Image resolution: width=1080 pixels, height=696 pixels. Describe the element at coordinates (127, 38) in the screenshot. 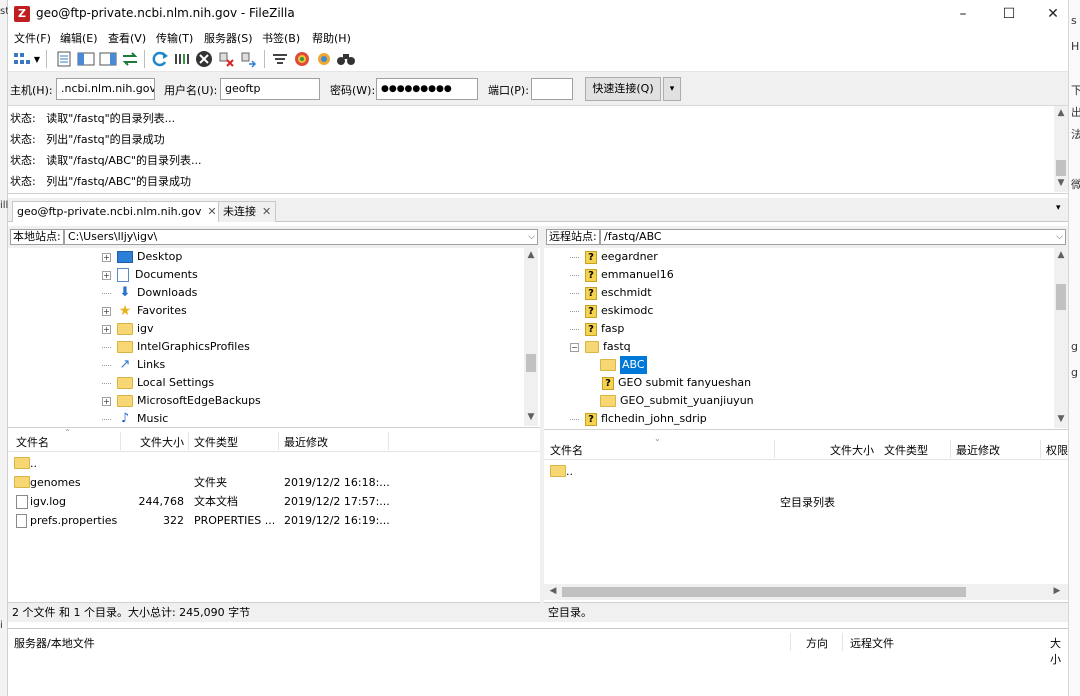

I see `menu-view: 查看(V)` at that location.